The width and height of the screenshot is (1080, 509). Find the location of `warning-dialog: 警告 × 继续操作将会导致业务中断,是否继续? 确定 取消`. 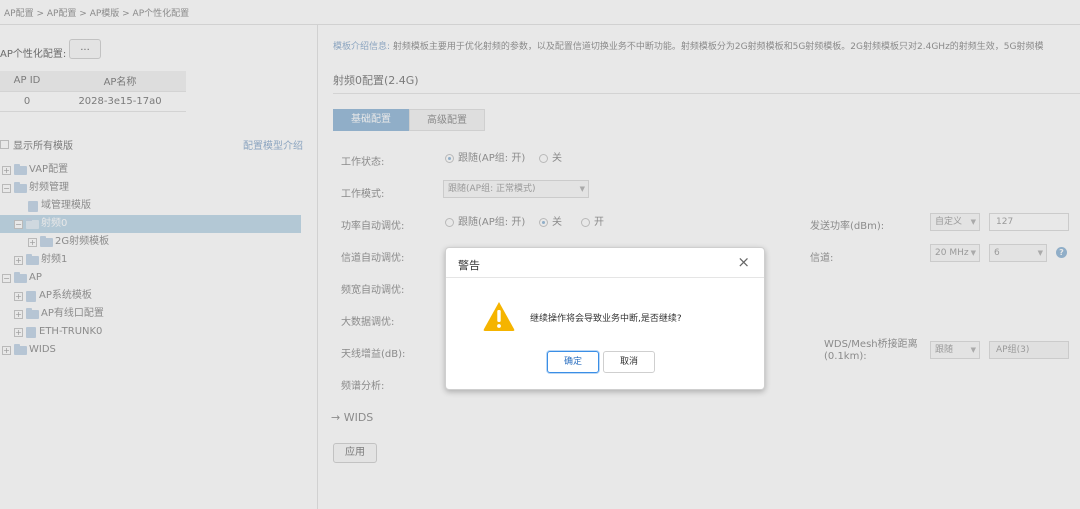

warning-dialog: 警告 × 继续操作将会导致业务中断,是否继续? 确定 取消 is located at coordinates (605, 318).